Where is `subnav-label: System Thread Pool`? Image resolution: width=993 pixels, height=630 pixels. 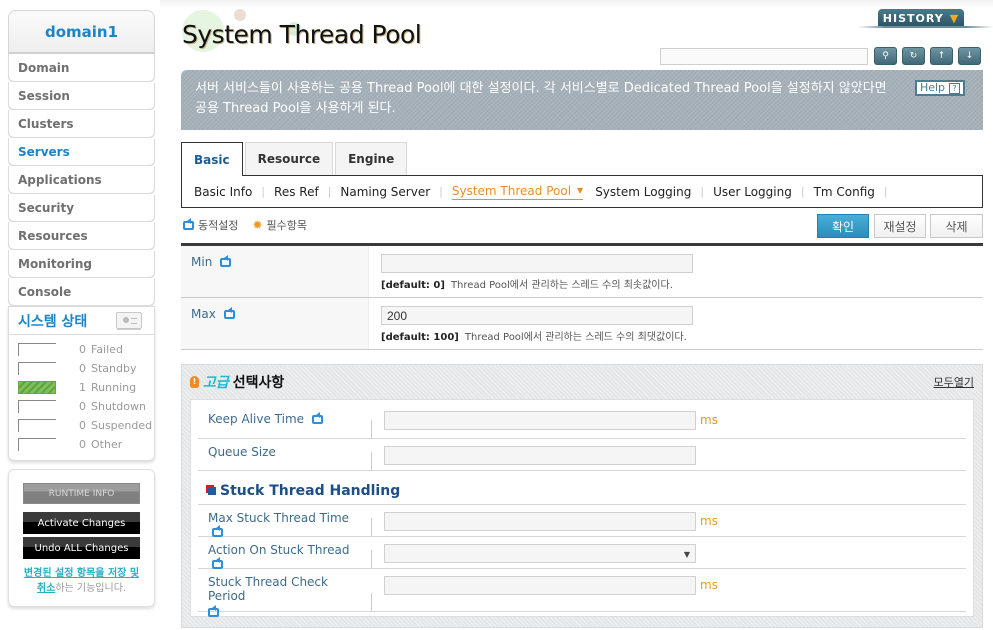 subnav-label: System Thread Pool is located at coordinates (511, 190).